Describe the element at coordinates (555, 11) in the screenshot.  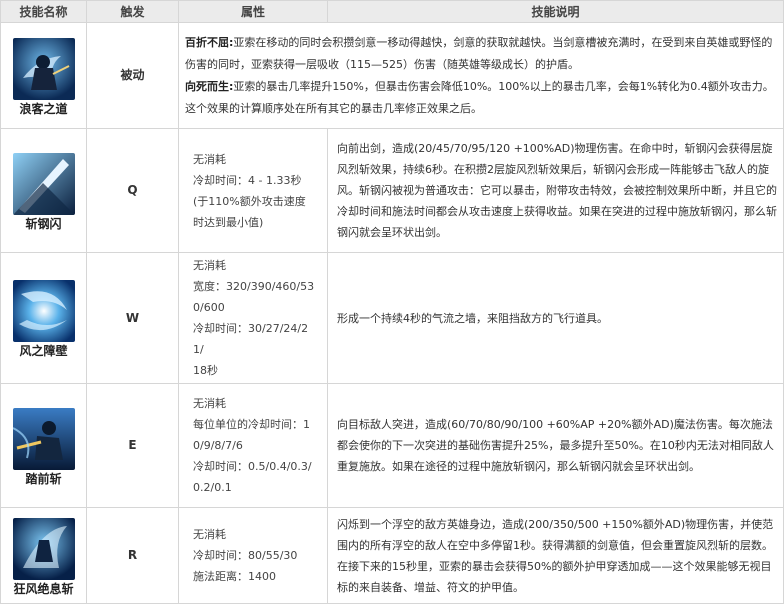
I see `header-description: 技能说明` at that location.